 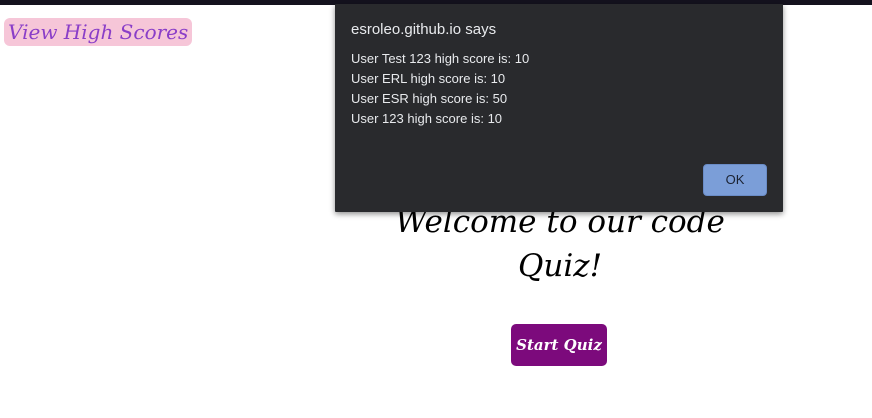 What do you see at coordinates (424, 29) in the screenshot?
I see `dialog-title: esroleo.github.io says` at bounding box center [424, 29].